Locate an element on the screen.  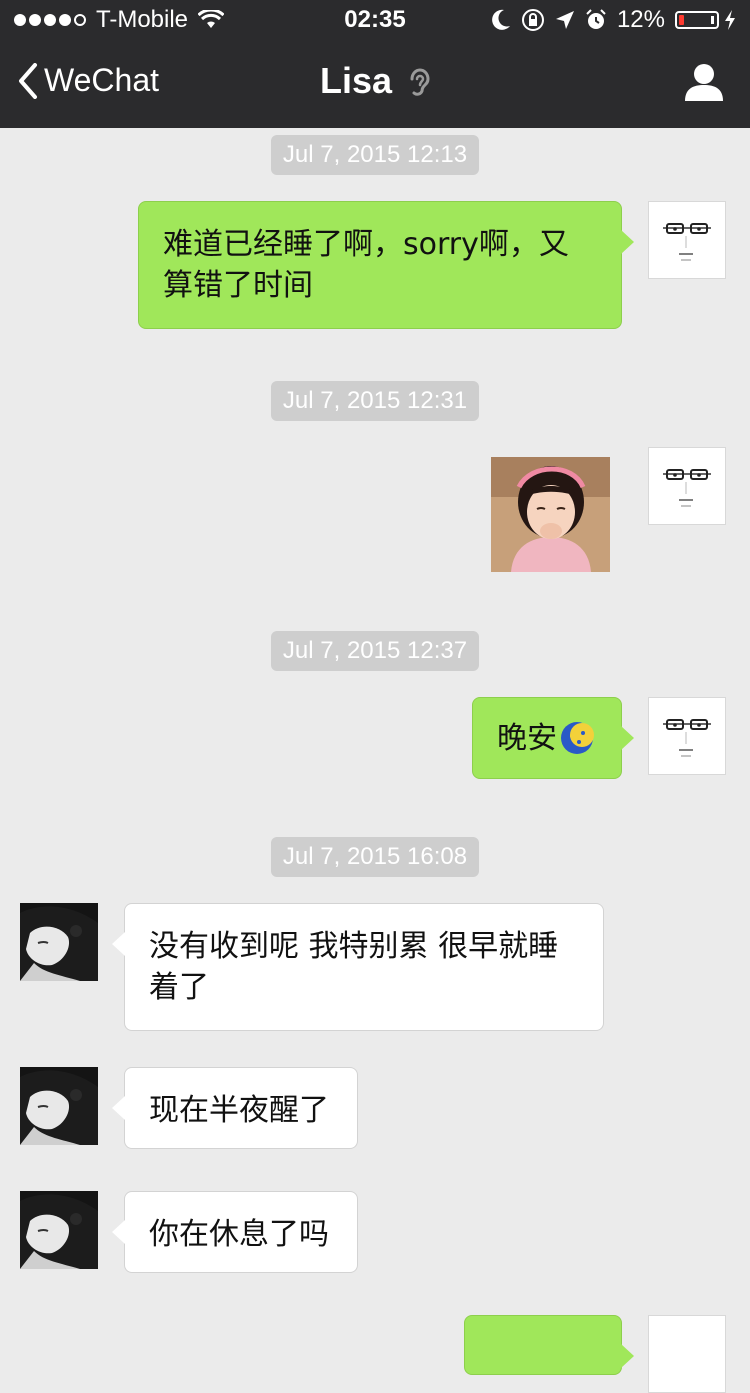
timestamp: Jul 7, 2015 12:13 is located at coordinates (375, 155).